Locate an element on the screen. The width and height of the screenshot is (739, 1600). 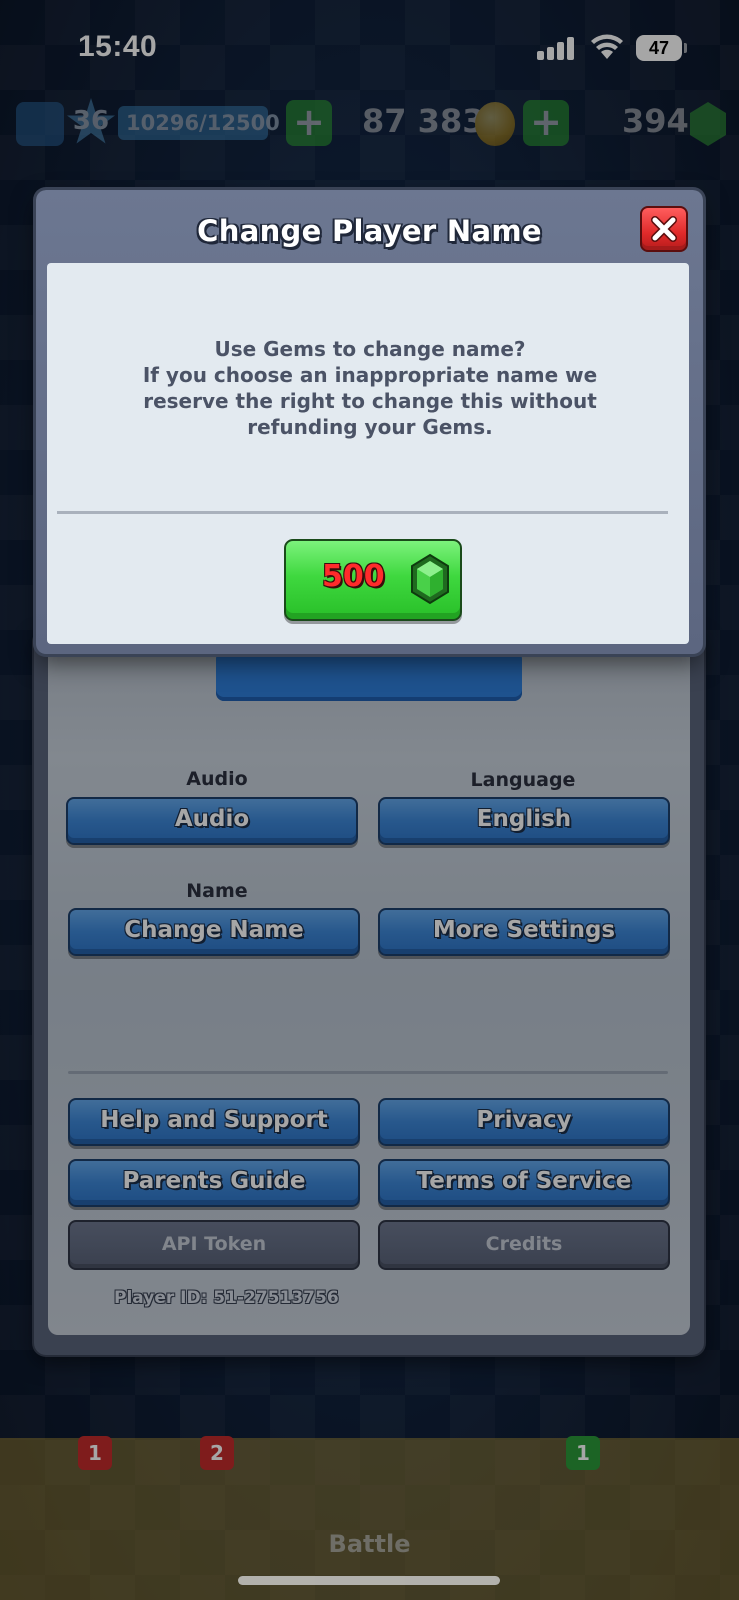
close-icon is located at coordinates (664, 229).